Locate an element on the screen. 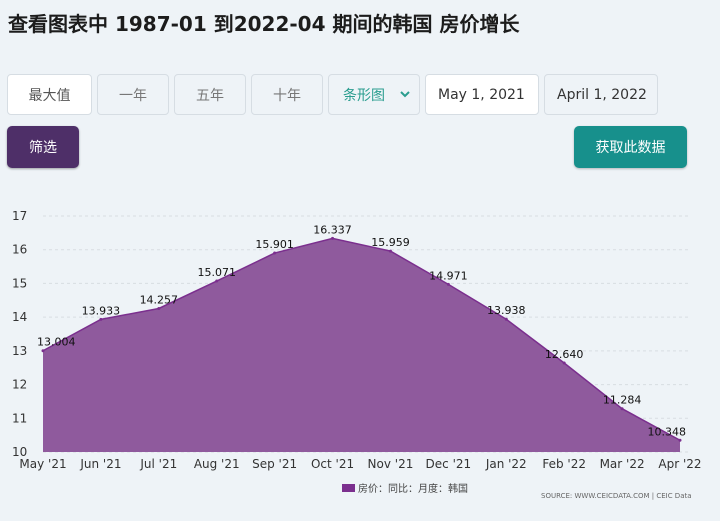 The height and width of the screenshot is (521, 720). y-tick-label: 12 is located at coordinates (19, 385).